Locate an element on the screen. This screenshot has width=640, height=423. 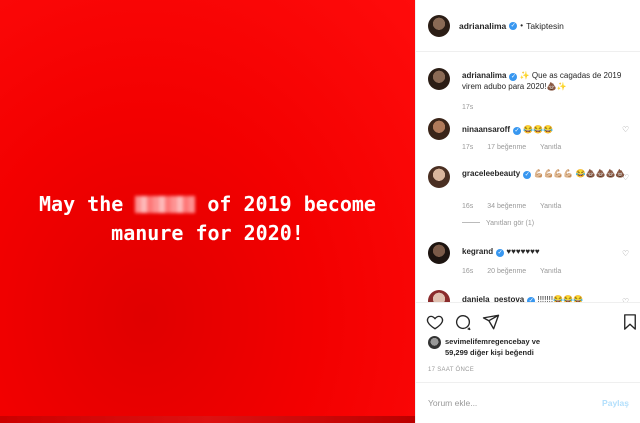
media-text-line2: manure for 2020! is located at coordinates (207, 233).